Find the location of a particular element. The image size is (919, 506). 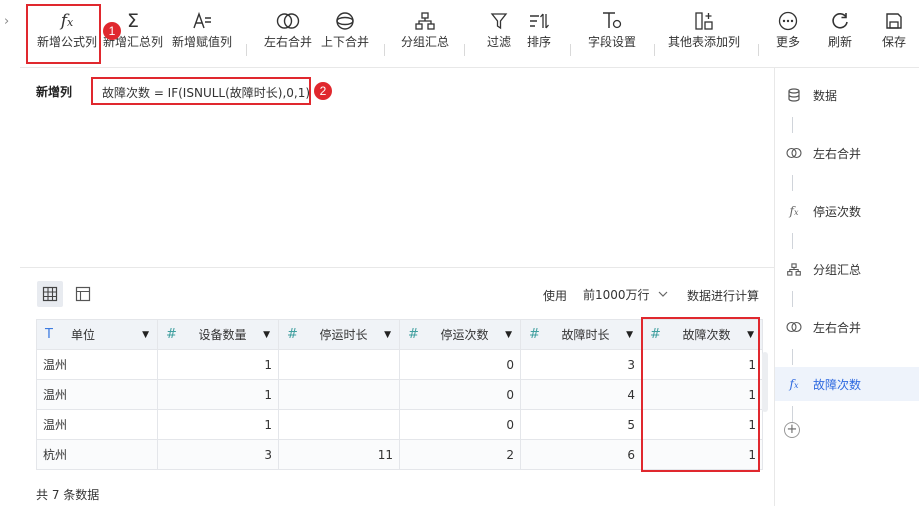

merge-ud-icon is located at coordinates (345, 21).